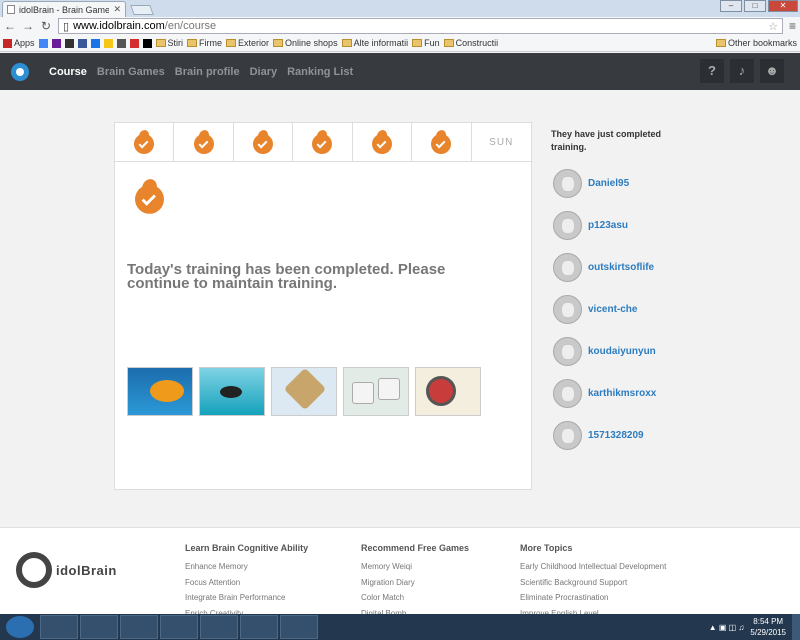  What do you see at coordinates (727, 627) in the screenshot?
I see `tray-icons: ▲ ▣ ◫ ♫` at bounding box center [727, 627].